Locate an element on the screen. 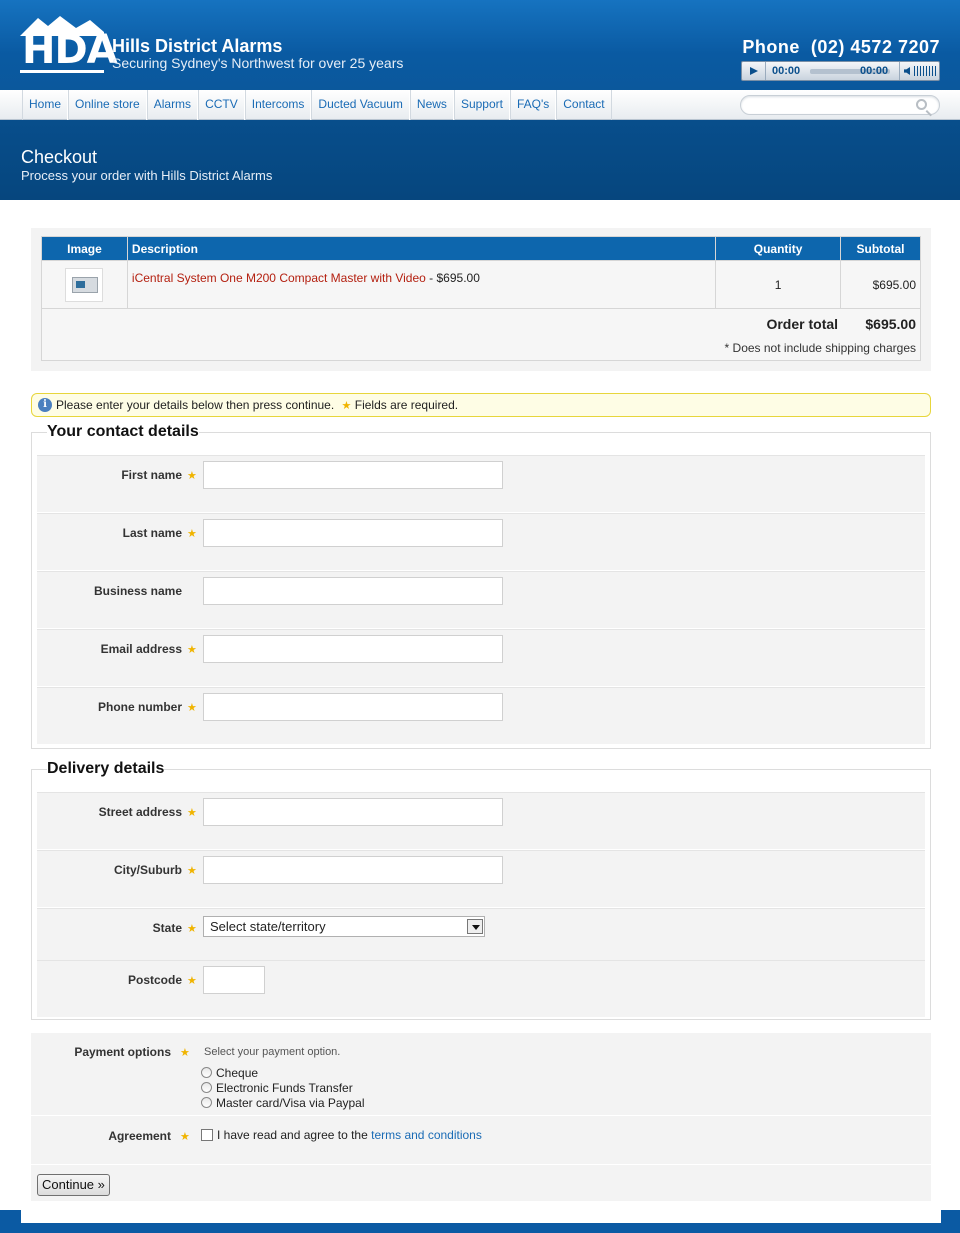 The height and width of the screenshot is (1233, 960). nav-item-online-store: Online store is located at coordinates (107, 105).